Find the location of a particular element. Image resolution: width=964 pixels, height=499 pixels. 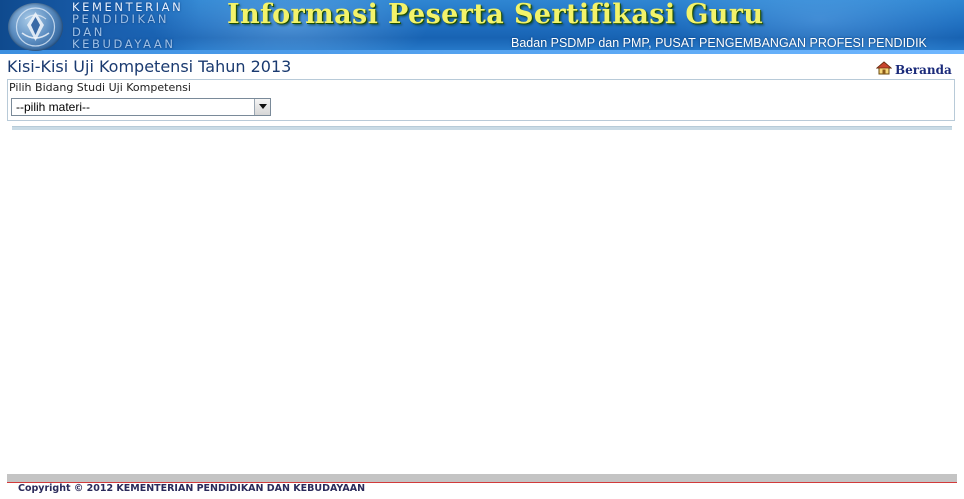

subject-select-label: Pilih Bidang Studi Uji Kompetensi is located at coordinates (100, 87).